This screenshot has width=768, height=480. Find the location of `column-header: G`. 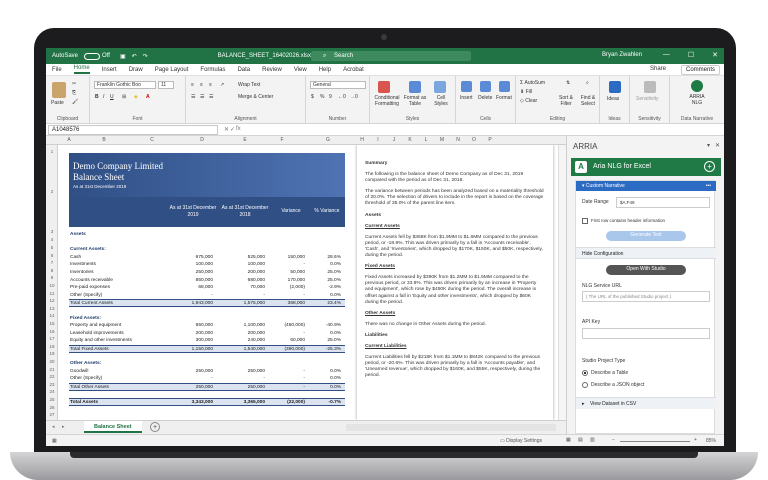

column-header: G is located at coordinates (328, 140).